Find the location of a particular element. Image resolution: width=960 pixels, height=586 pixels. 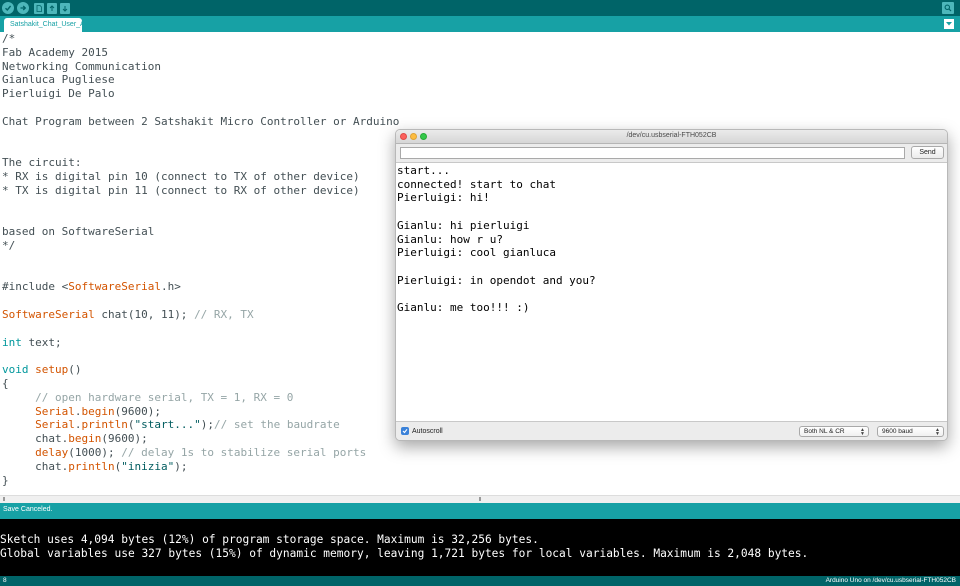

autoscroll-checkbox is located at coordinates (405, 431).